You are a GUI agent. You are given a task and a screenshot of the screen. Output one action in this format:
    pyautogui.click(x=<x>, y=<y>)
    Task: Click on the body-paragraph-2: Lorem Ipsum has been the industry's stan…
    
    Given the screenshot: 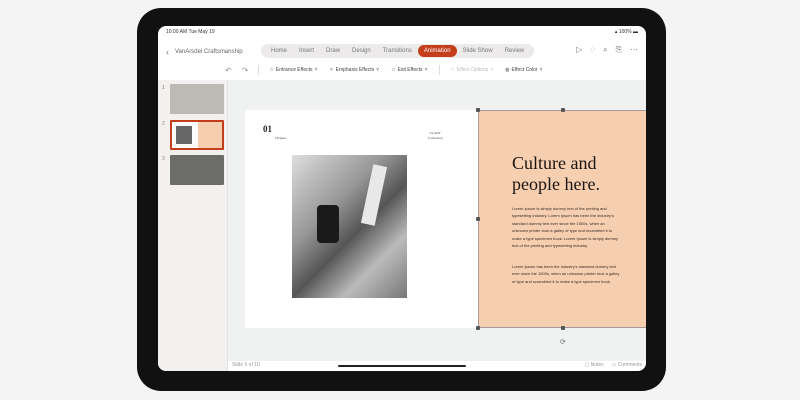 What is the action you would take?
    pyautogui.click(x=566, y=274)
    